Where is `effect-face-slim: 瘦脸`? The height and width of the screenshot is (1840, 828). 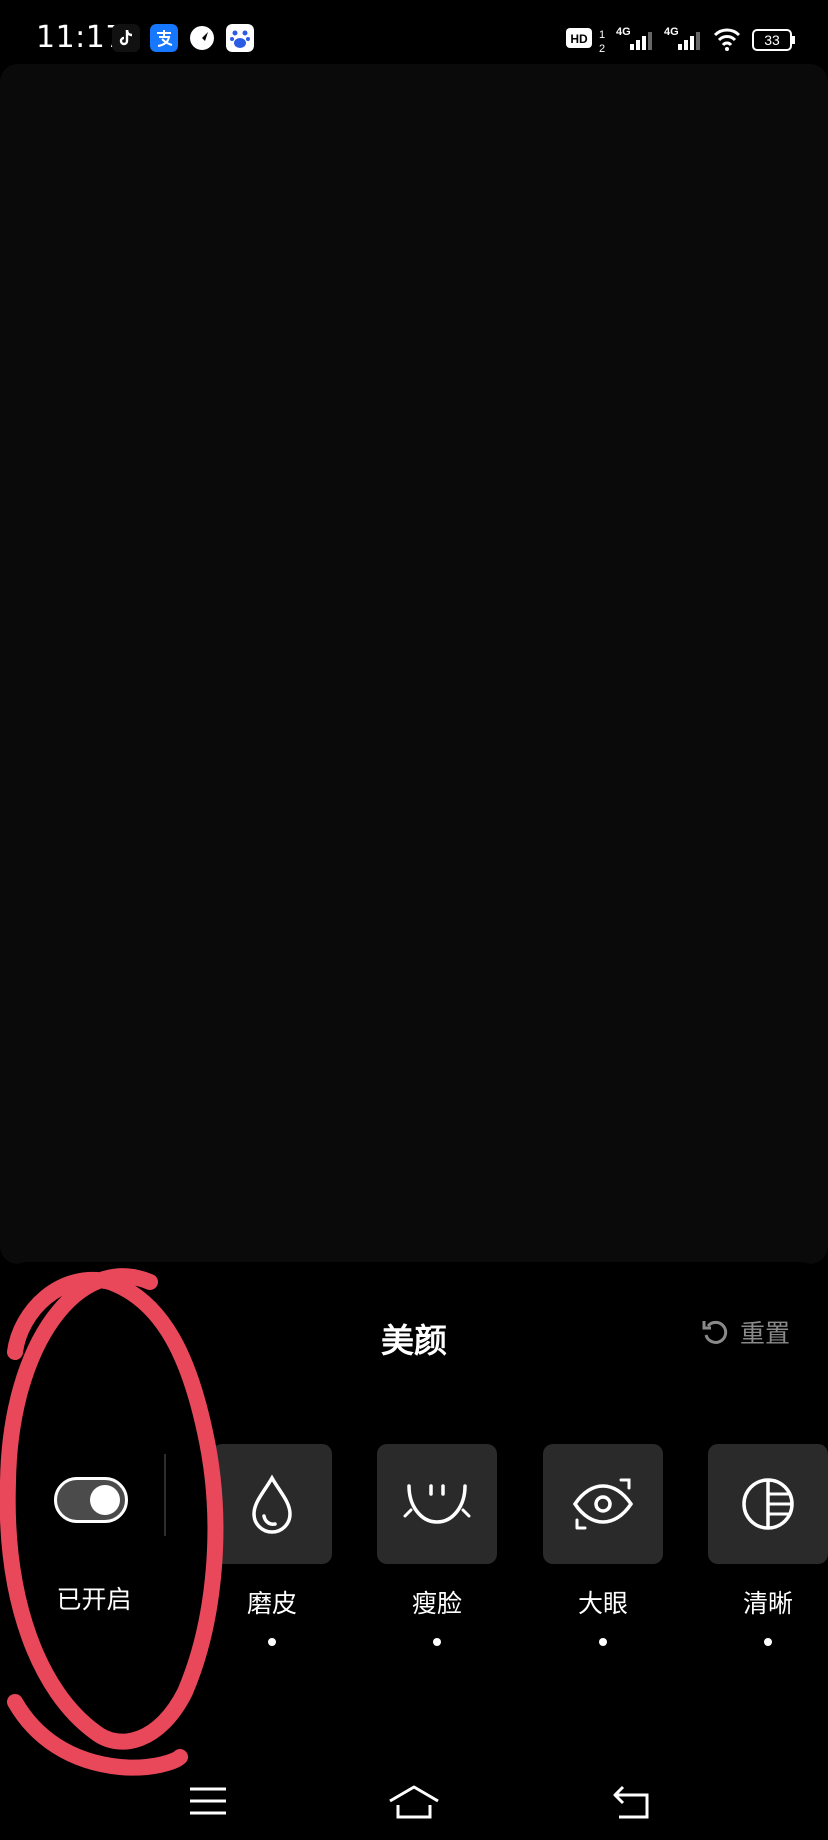 effect-face-slim: 瘦脸 is located at coordinates (437, 1545).